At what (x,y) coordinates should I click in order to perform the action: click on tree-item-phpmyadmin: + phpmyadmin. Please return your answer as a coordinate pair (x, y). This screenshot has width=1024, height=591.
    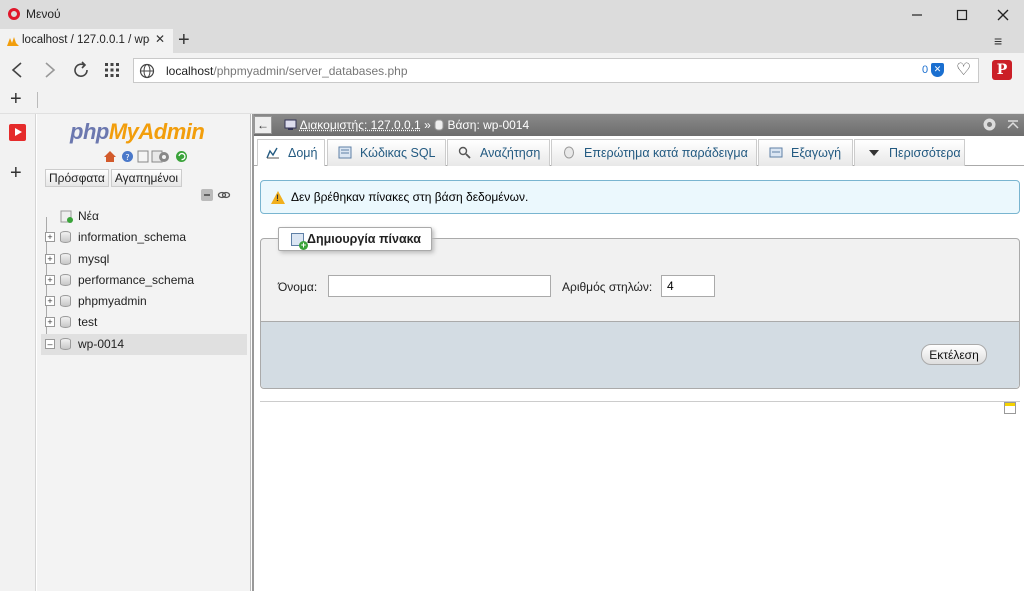
    Looking at the image, I should click on (144, 301).